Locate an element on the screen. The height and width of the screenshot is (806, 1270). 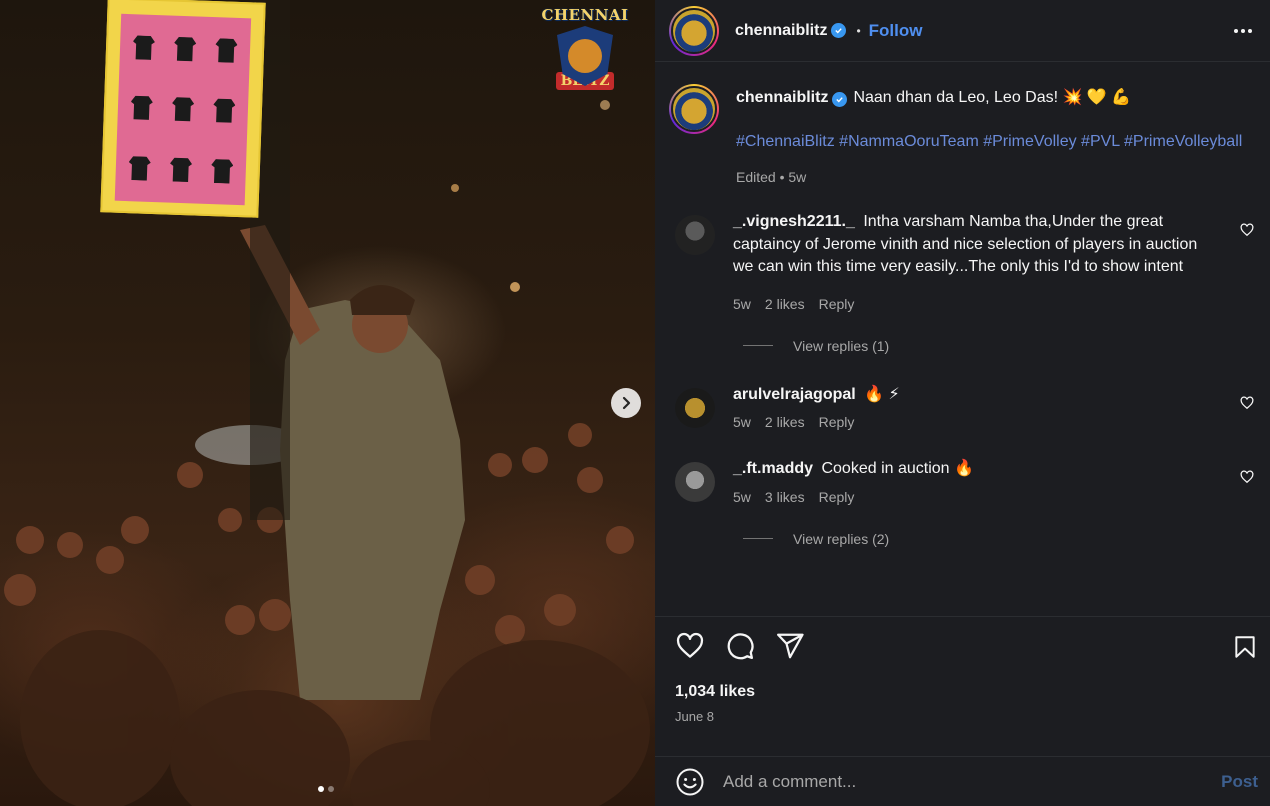
post-actions: 1,034 likes June 8 is located at coordinates (962, 686).